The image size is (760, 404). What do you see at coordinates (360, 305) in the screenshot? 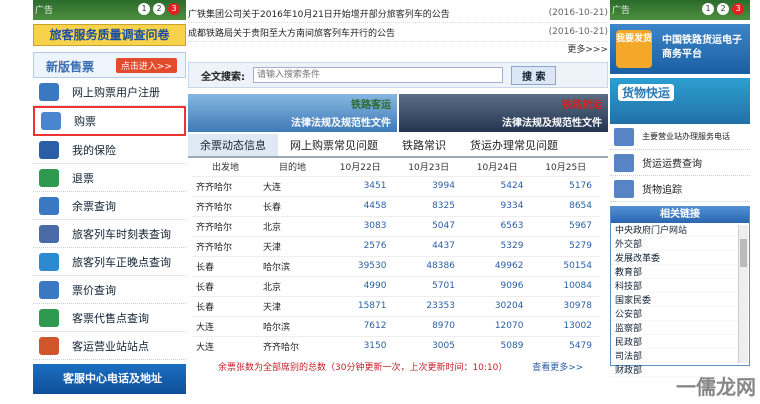
I see `ticket-count-cell: 15871` at bounding box center [360, 305].